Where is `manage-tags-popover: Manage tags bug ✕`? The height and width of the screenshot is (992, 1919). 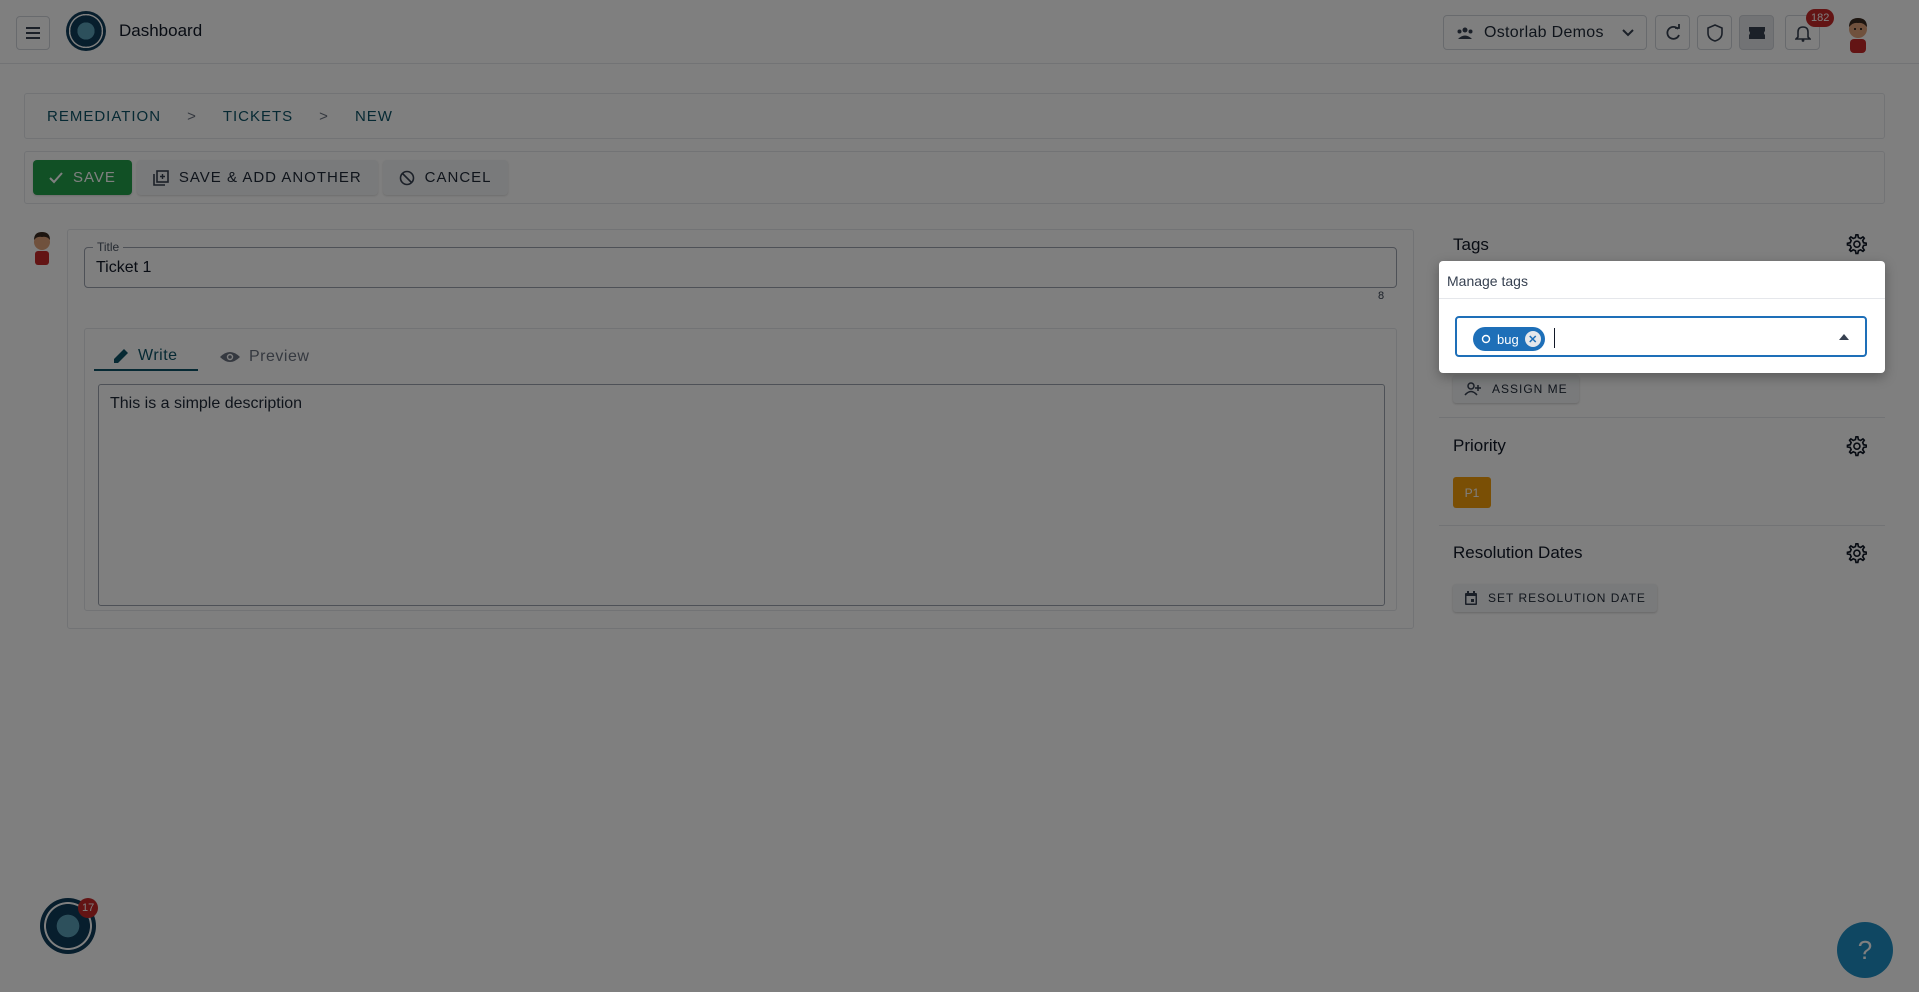
manage-tags-popover: Manage tags bug ✕ is located at coordinates (1662, 317).